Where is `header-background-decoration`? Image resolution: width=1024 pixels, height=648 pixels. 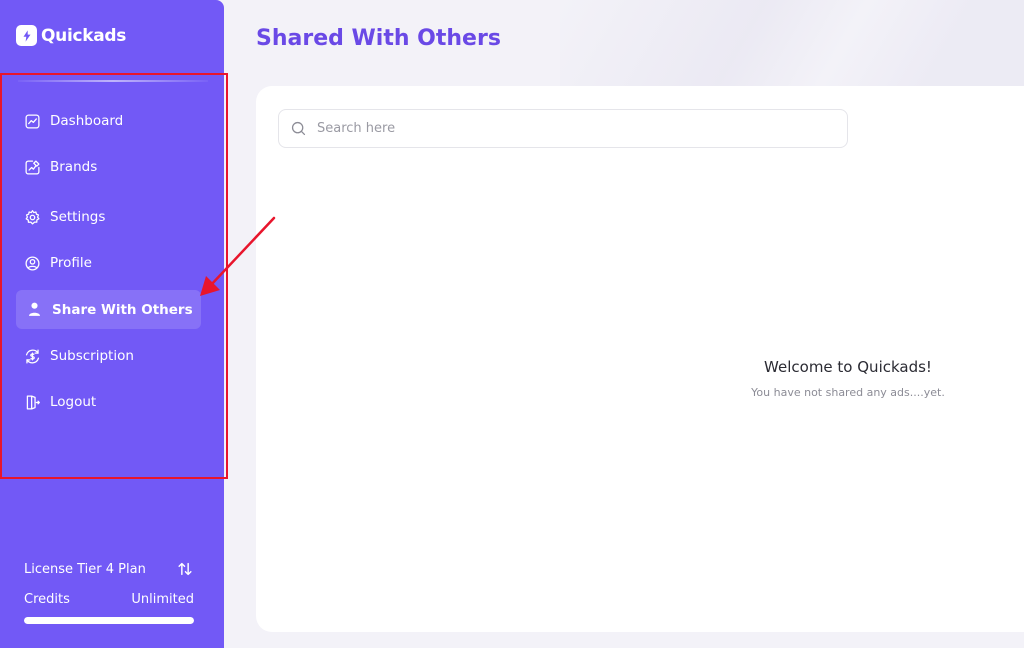
header-background-decoration is located at coordinates (792, 45).